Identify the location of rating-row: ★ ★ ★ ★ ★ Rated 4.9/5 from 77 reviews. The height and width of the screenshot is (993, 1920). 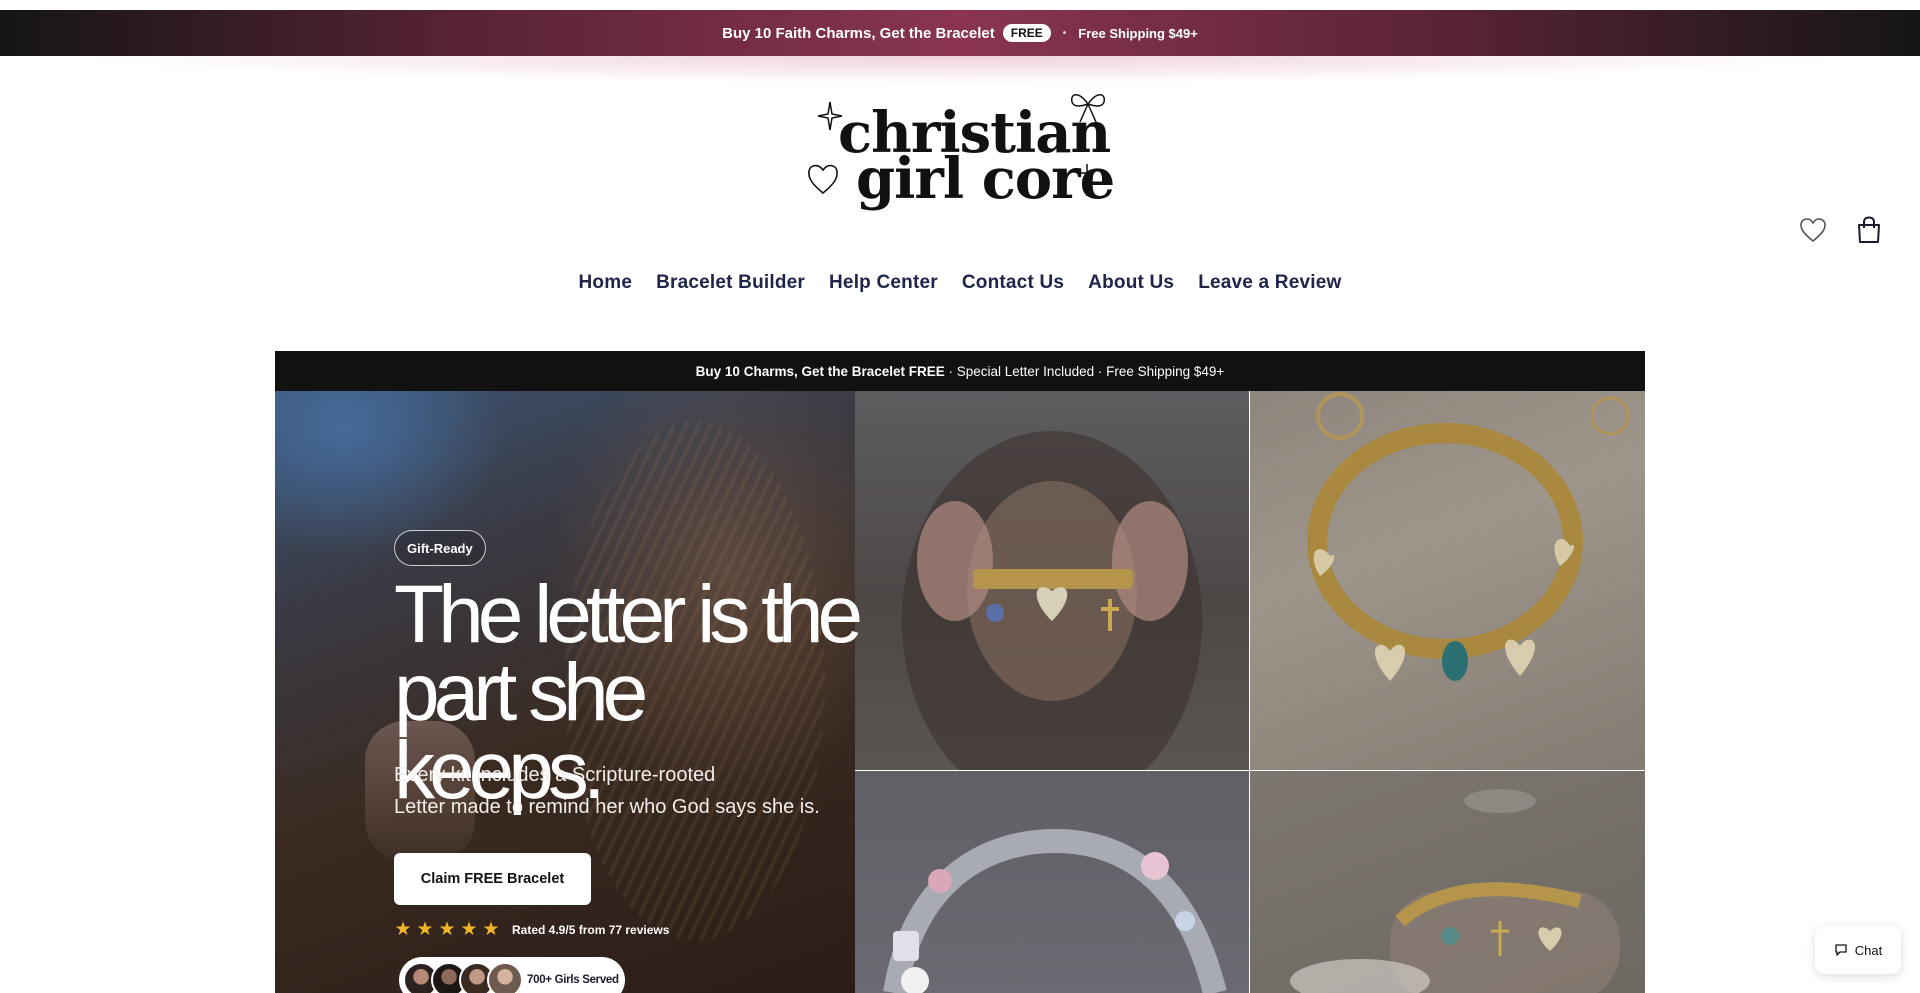
(531, 929).